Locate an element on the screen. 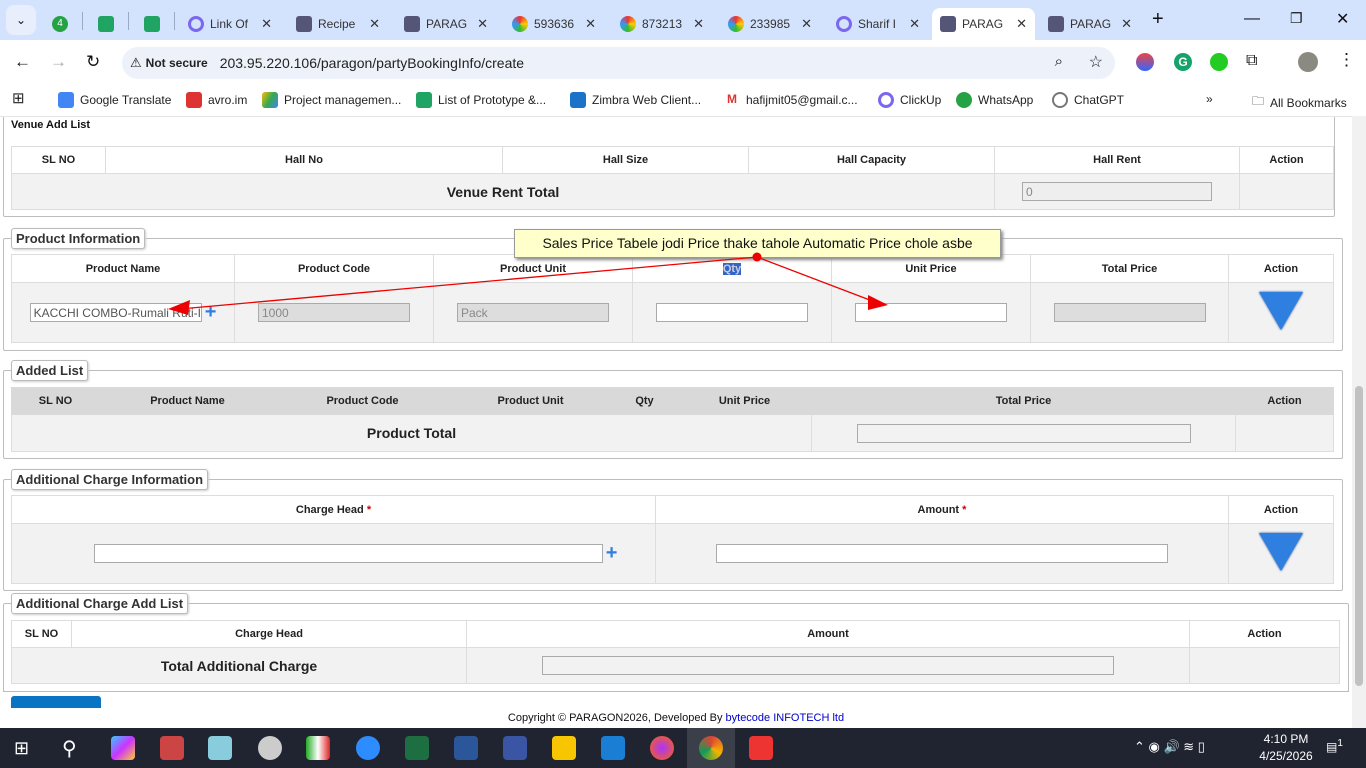  tray-icons: ⌃ ◉ 🔊 ≋ ▯ is located at coordinates (1169, 747).